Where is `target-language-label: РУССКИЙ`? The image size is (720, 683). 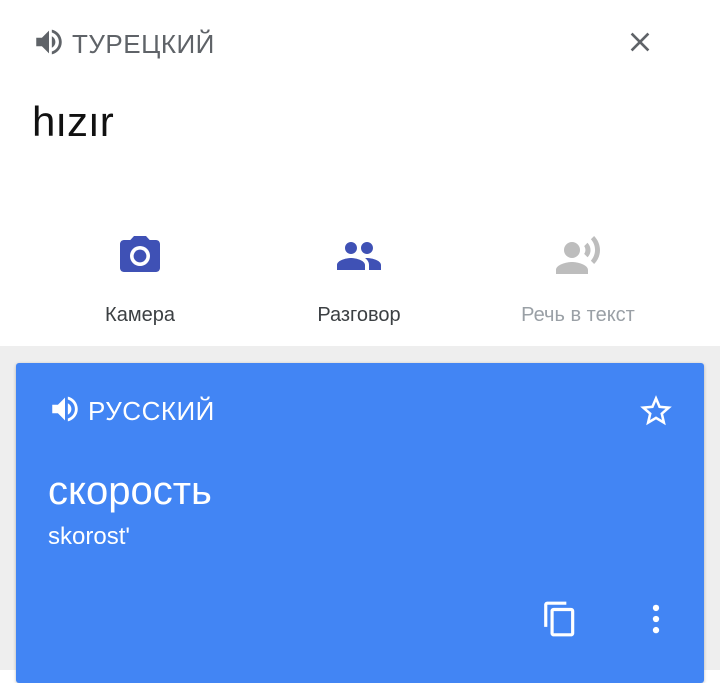 target-language-label: РУССКИЙ is located at coordinates (151, 410).